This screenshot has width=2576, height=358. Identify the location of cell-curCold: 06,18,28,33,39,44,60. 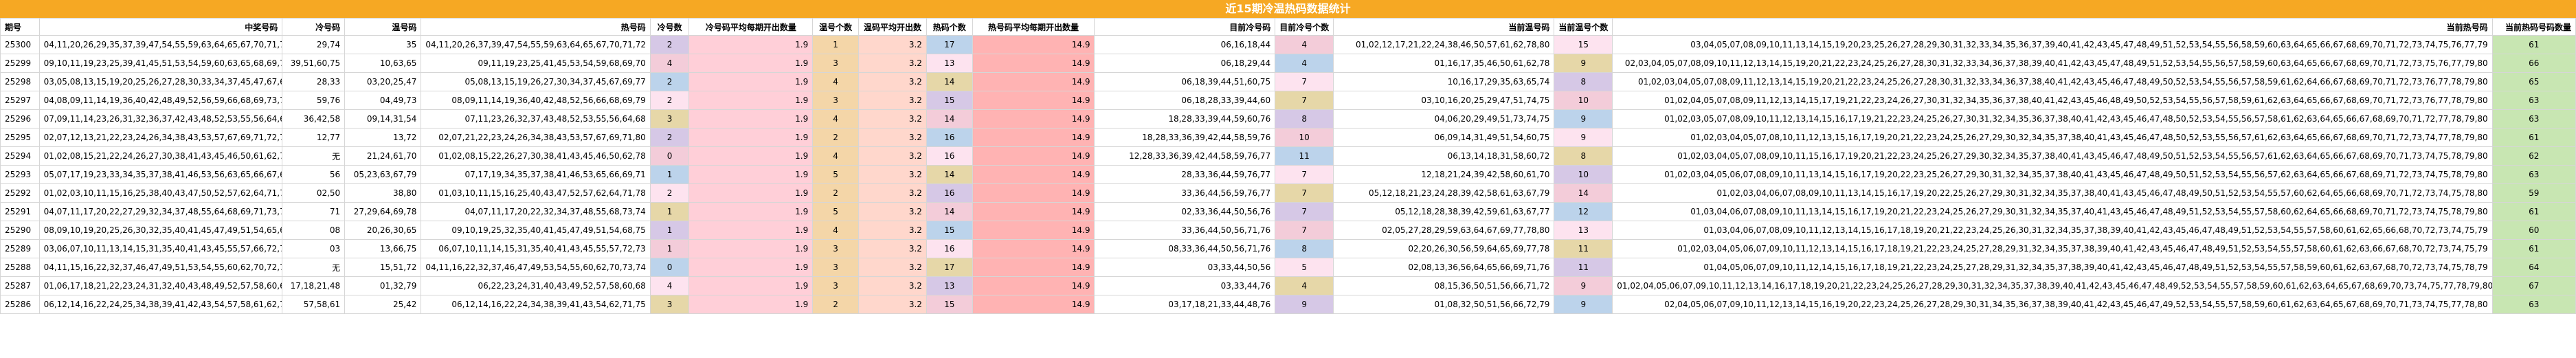
(1185, 100).